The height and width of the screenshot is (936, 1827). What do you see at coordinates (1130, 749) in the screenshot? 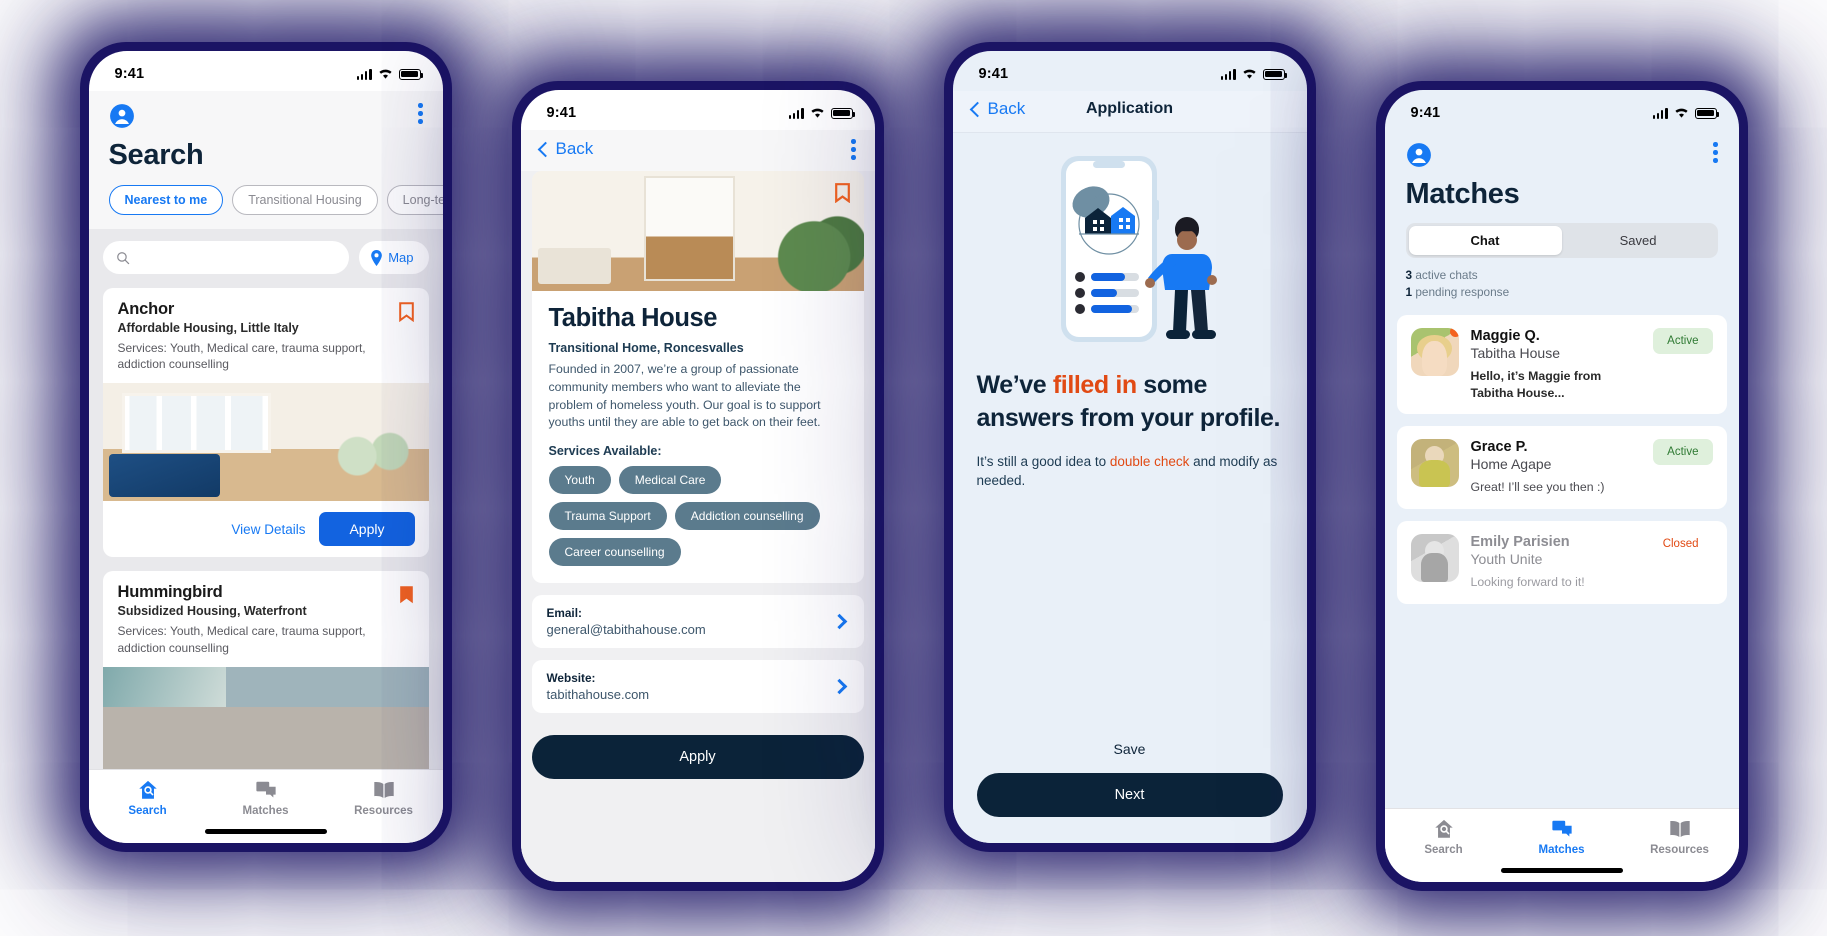
I see `save-button: Save` at bounding box center [1130, 749].